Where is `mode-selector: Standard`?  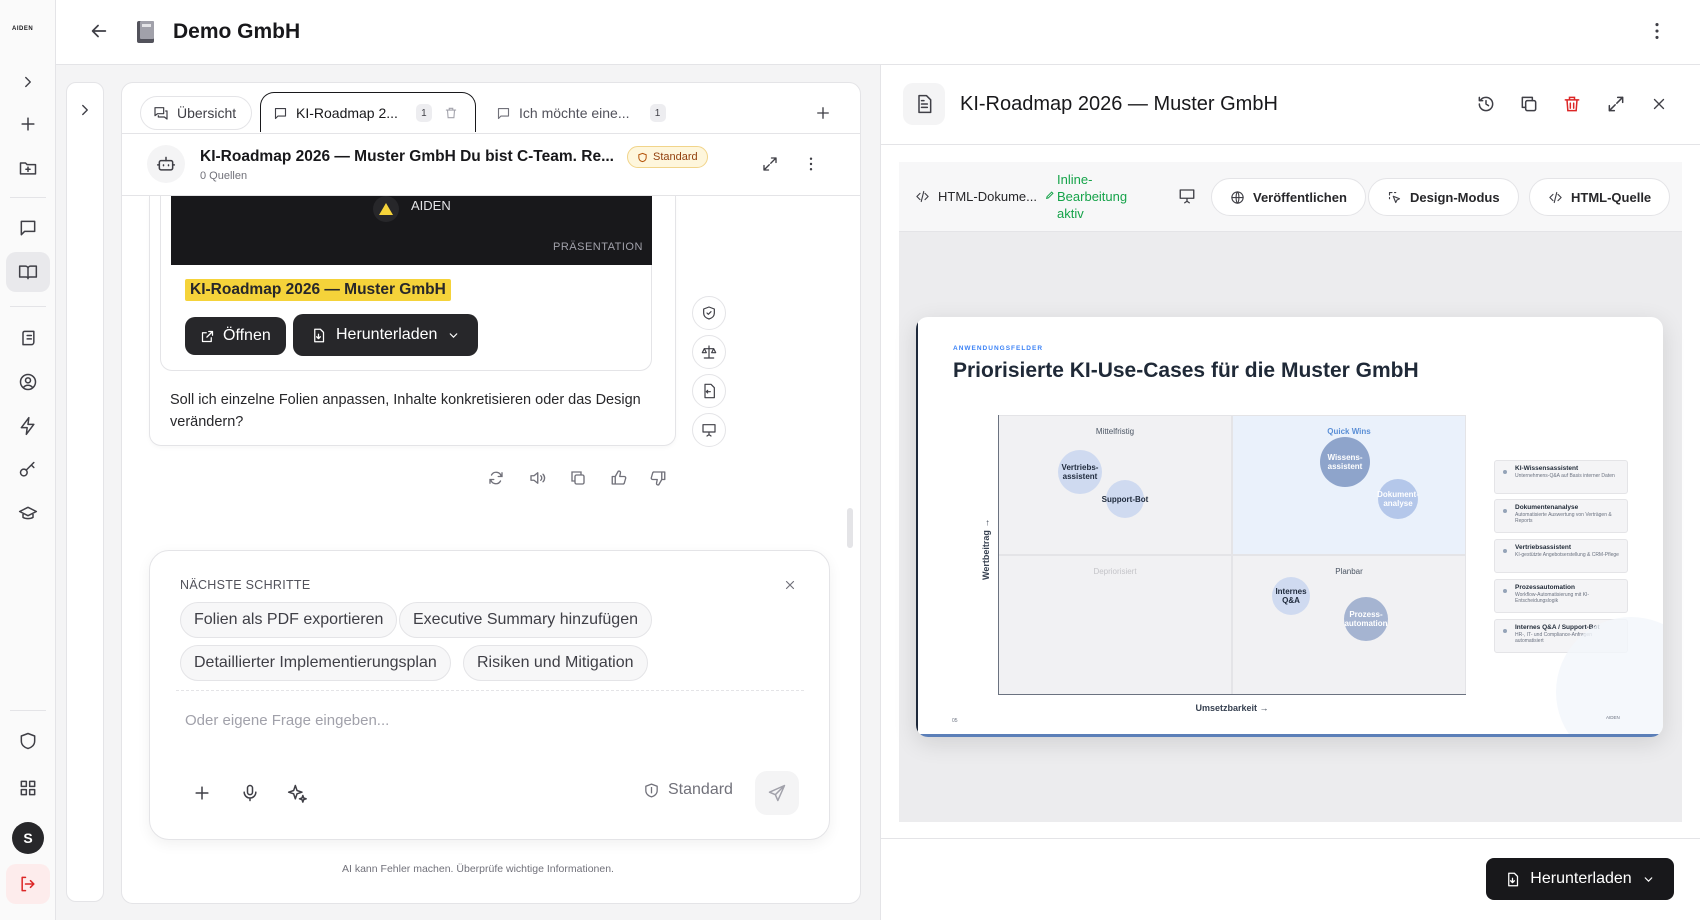
mode-selector: Standard is located at coordinates (688, 790).